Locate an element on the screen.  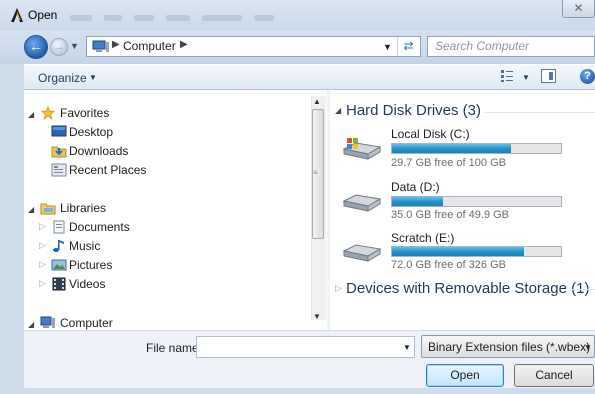
downloads-icon is located at coordinates (59, 152).